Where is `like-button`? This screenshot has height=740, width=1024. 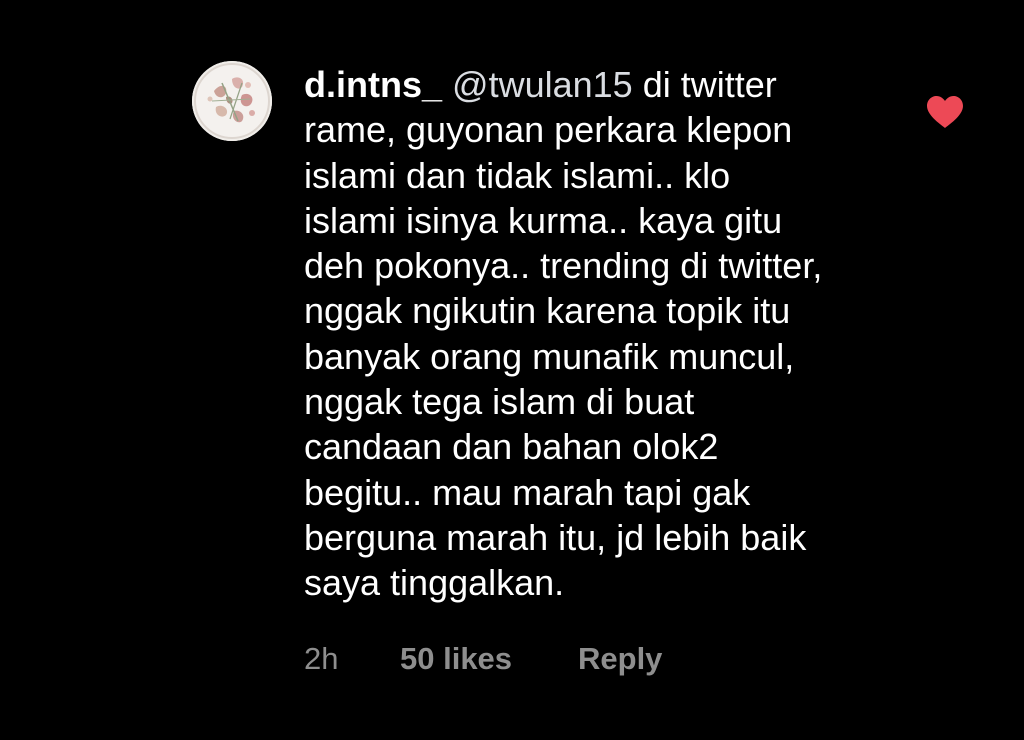
like-button is located at coordinates (945, 112).